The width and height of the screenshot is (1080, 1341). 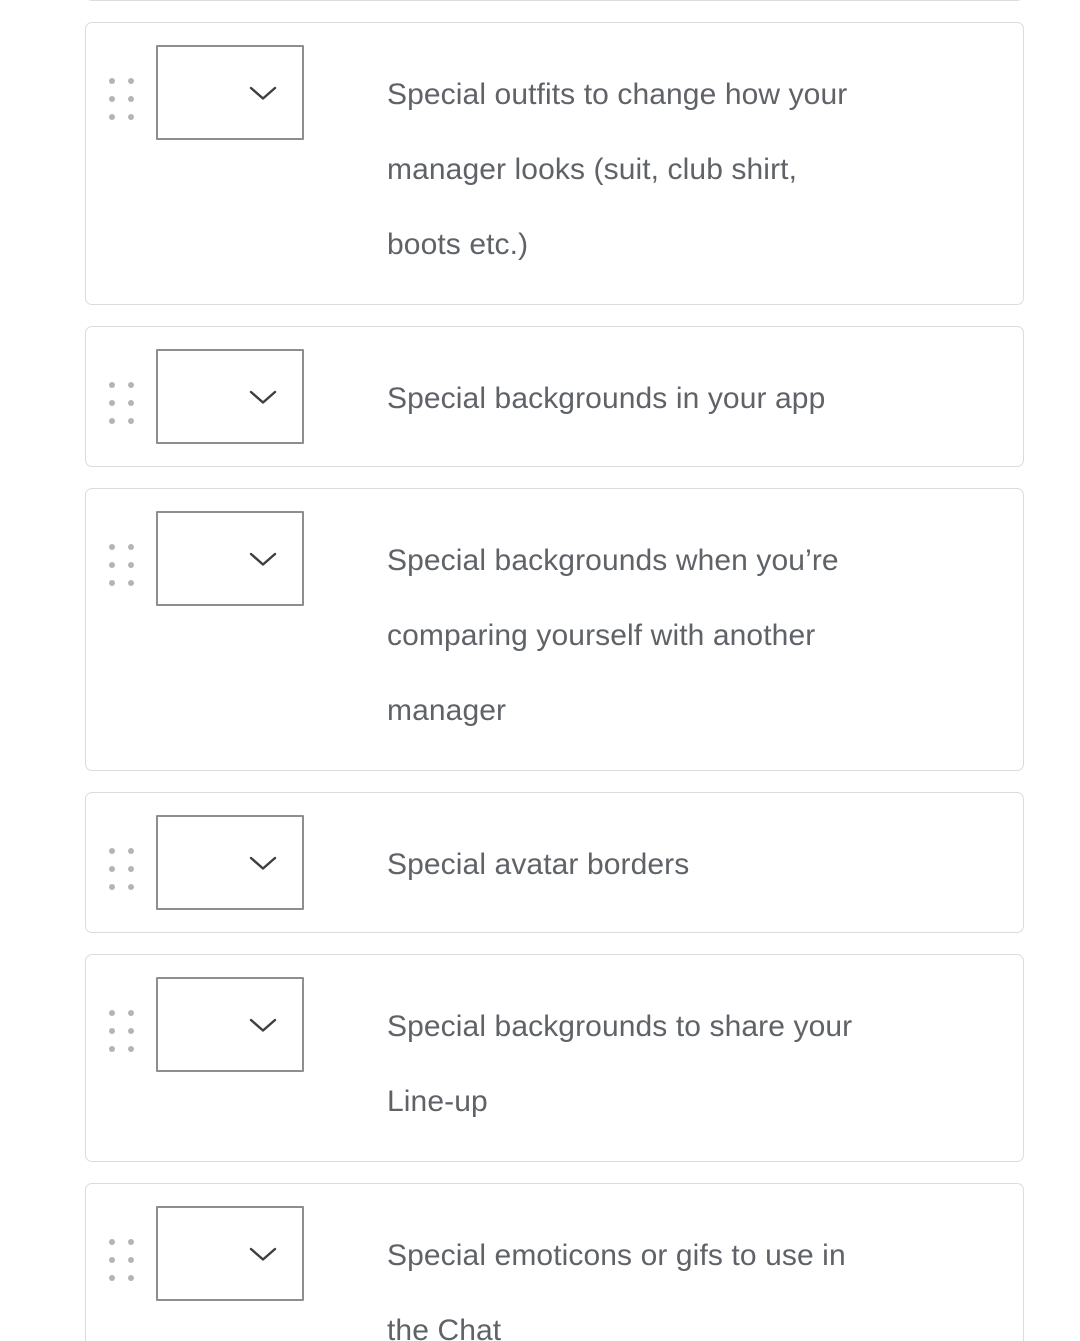 I want to click on list-item-label-2: Special backgrounds in your app, so click(x=606, y=398).